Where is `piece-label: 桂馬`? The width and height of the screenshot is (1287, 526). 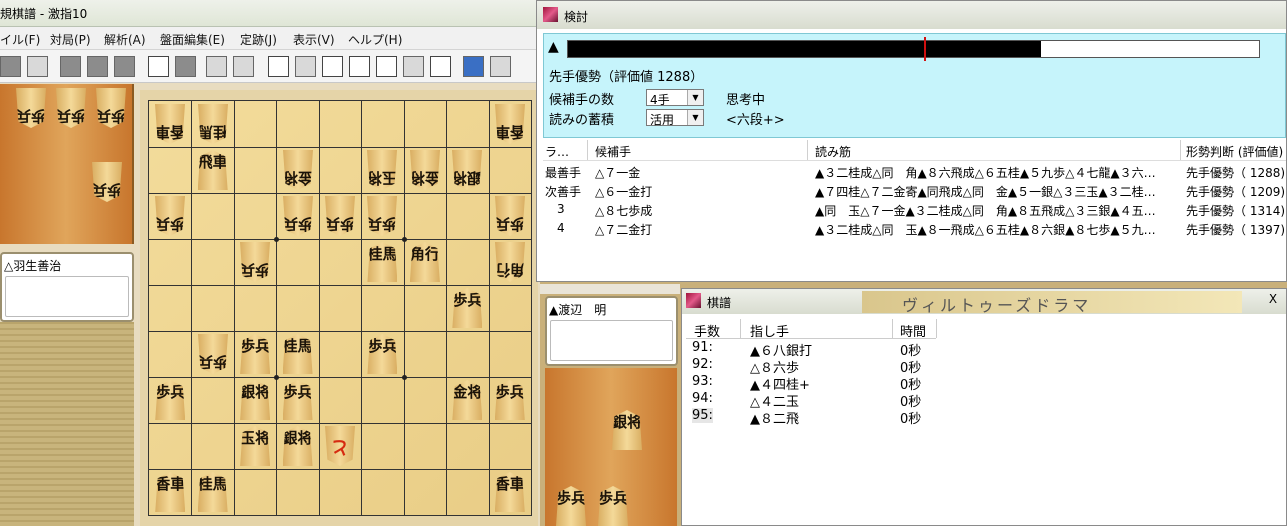
piece-label: 桂馬 is located at coordinates (297, 346).